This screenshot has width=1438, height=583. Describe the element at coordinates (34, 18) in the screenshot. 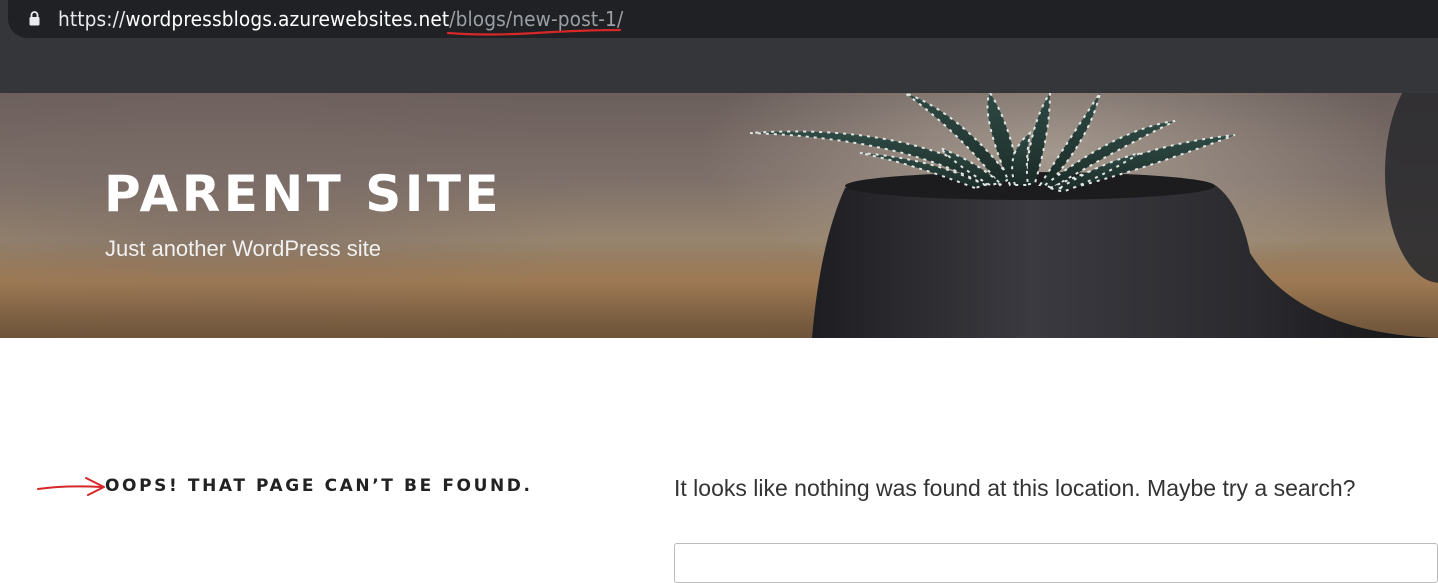

I see `lock-icon` at that location.